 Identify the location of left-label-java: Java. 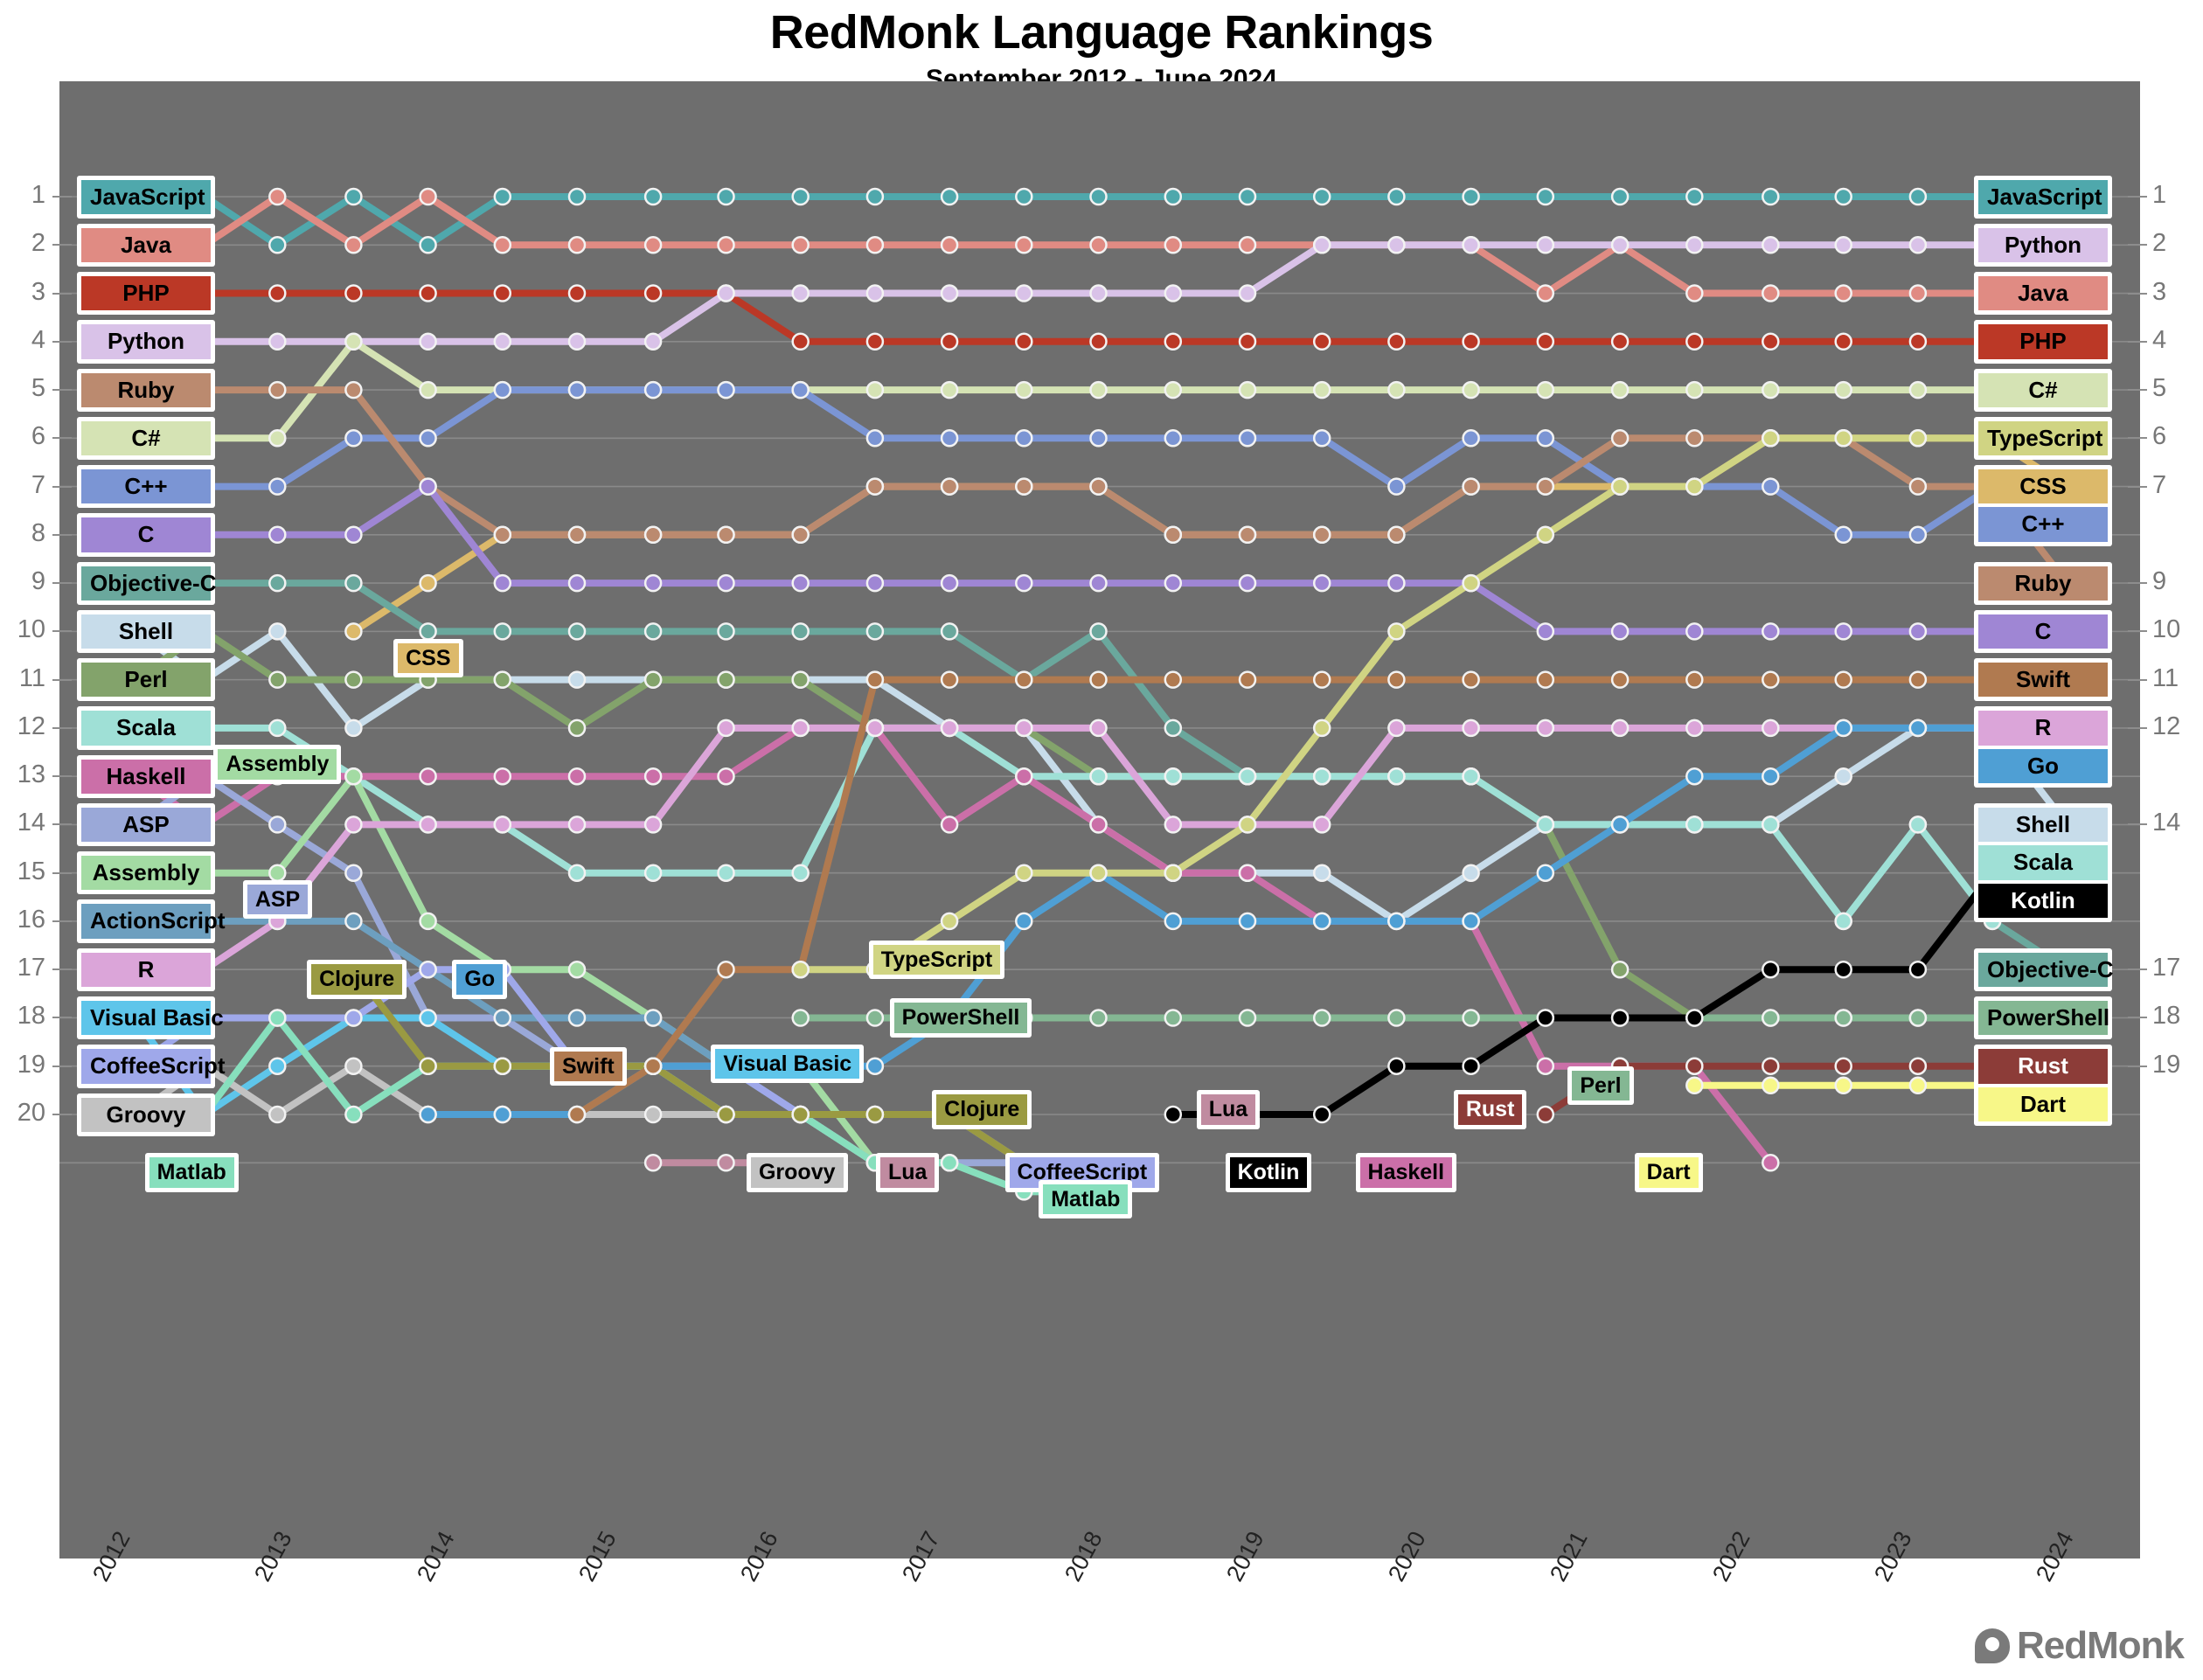
(146, 245).